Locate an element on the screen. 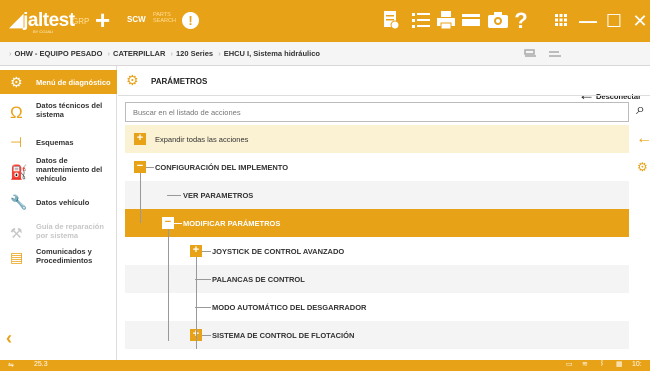 The image size is (650, 371). search-input is located at coordinates (377, 112).